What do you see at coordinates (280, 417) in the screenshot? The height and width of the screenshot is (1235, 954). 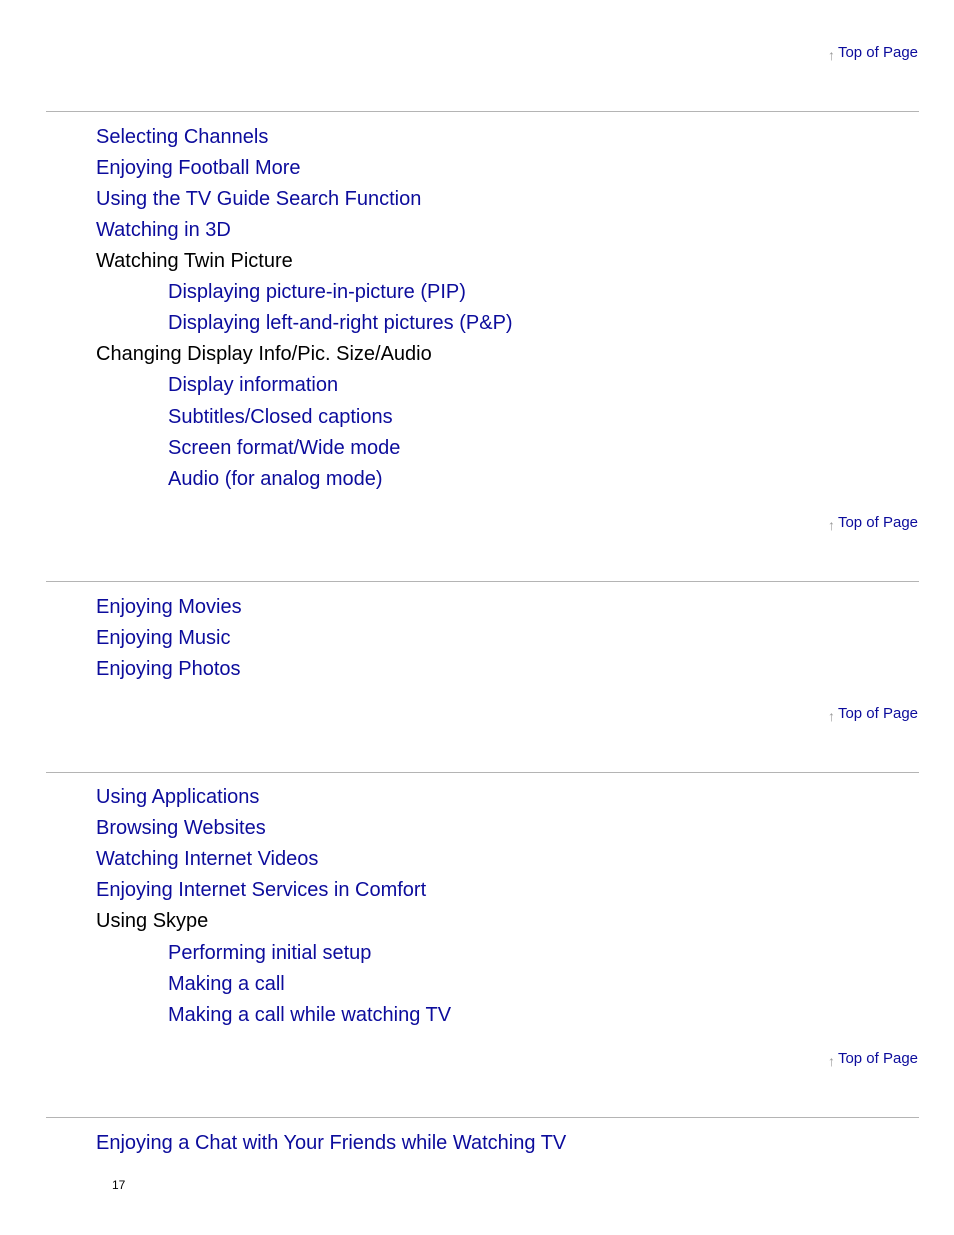 I see `toc-link-subtitles: Subtitles/Closed captions` at bounding box center [280, 417].